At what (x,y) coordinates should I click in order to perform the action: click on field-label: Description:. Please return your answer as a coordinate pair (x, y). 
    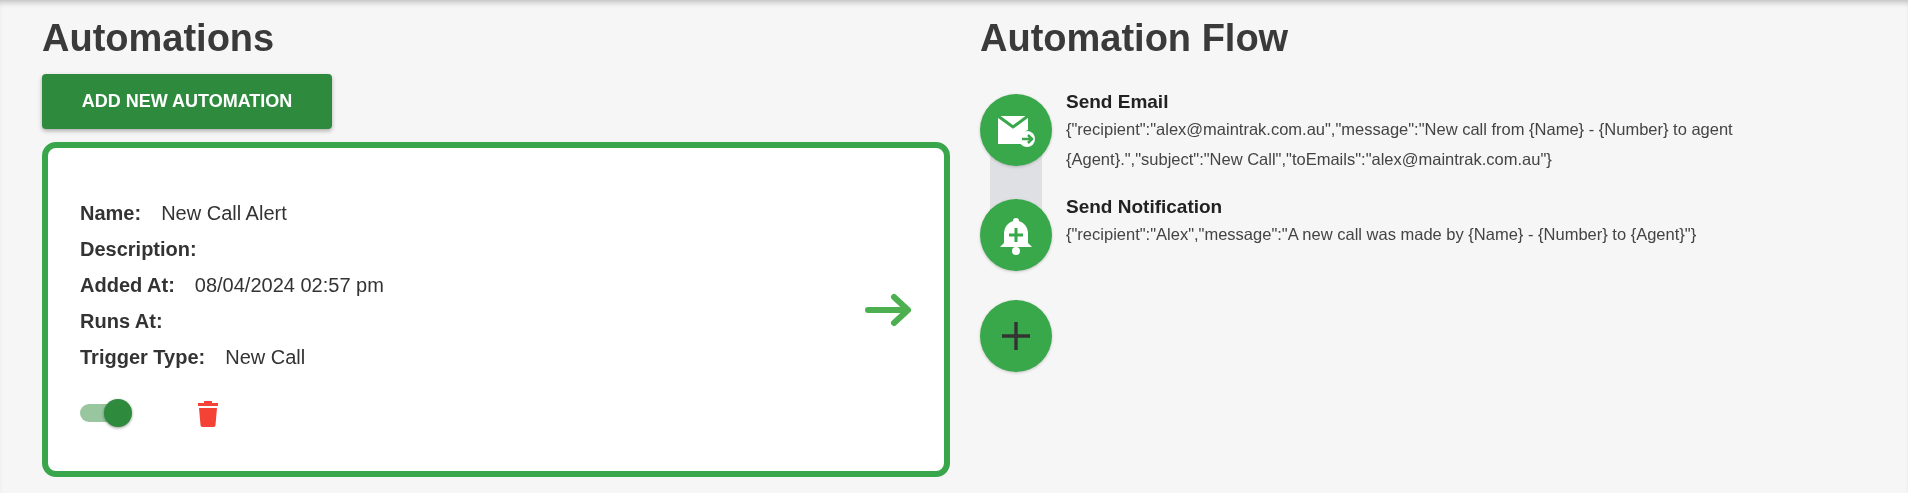
    Looking at the image, I should click on (138, 248).